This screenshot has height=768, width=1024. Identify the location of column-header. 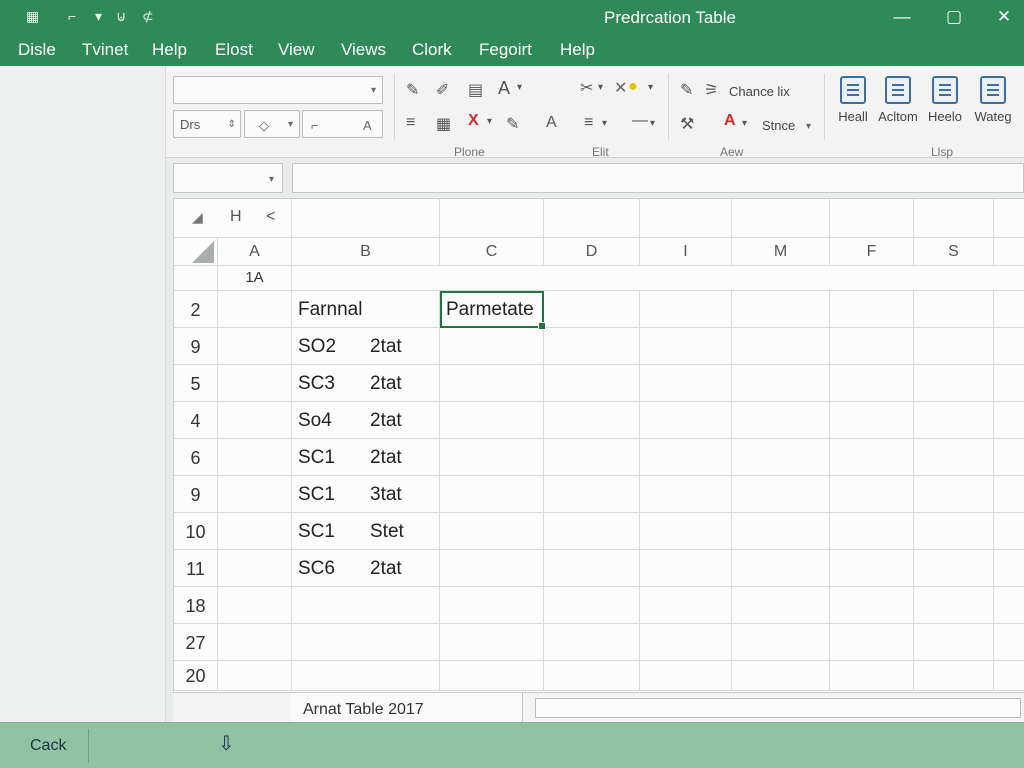
(1009, 252).